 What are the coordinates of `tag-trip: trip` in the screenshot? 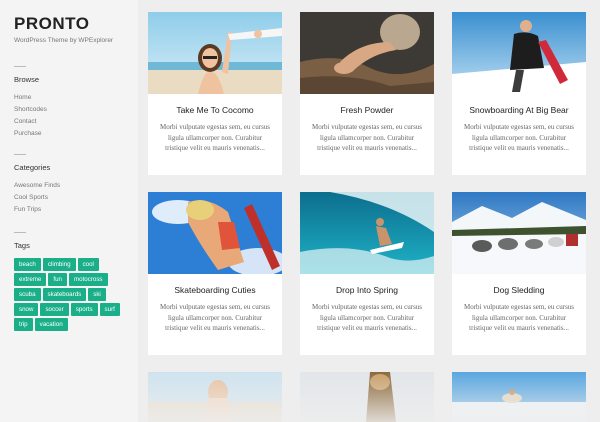 It's located at (23, 324).